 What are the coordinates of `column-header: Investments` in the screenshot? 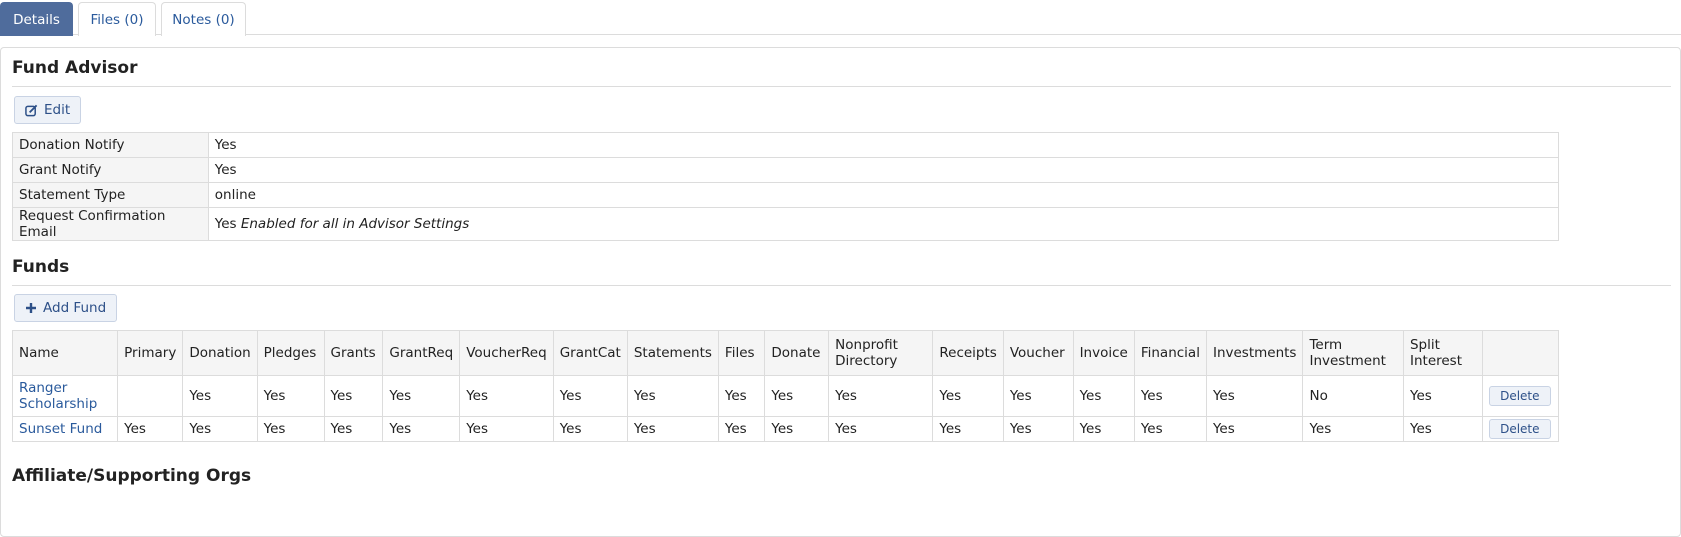 It's located at (1254, 353).